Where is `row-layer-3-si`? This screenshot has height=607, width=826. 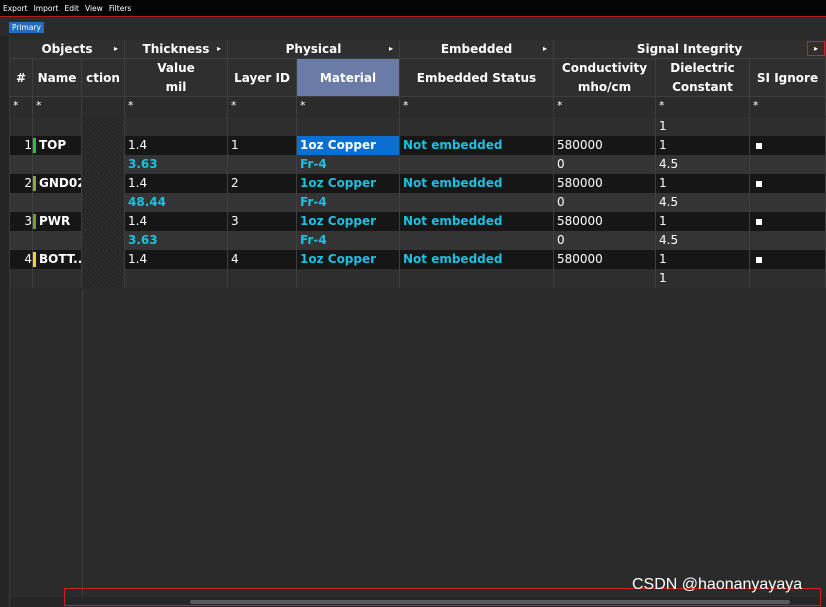 row-layer-3-si is located at coordinates (788, 221).